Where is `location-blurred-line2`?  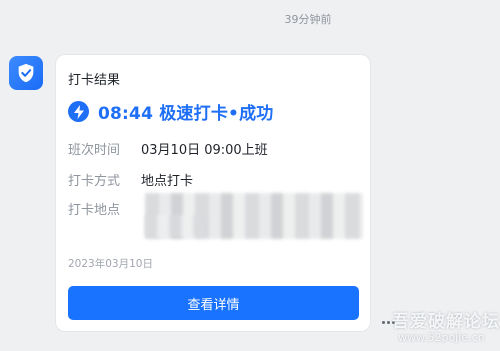 location-blurred-line2 is located at coordinates (175, 226).